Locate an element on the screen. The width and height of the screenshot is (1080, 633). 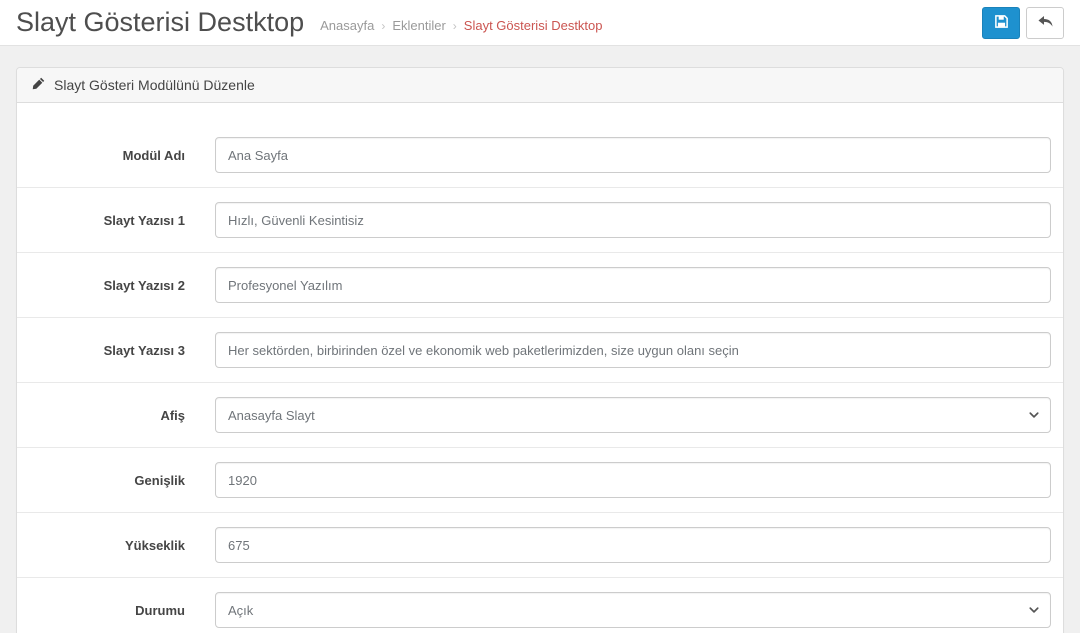
slayt-yazisi-1-label: Slayt Yazısı 1 is located at coordinates (144, 220).